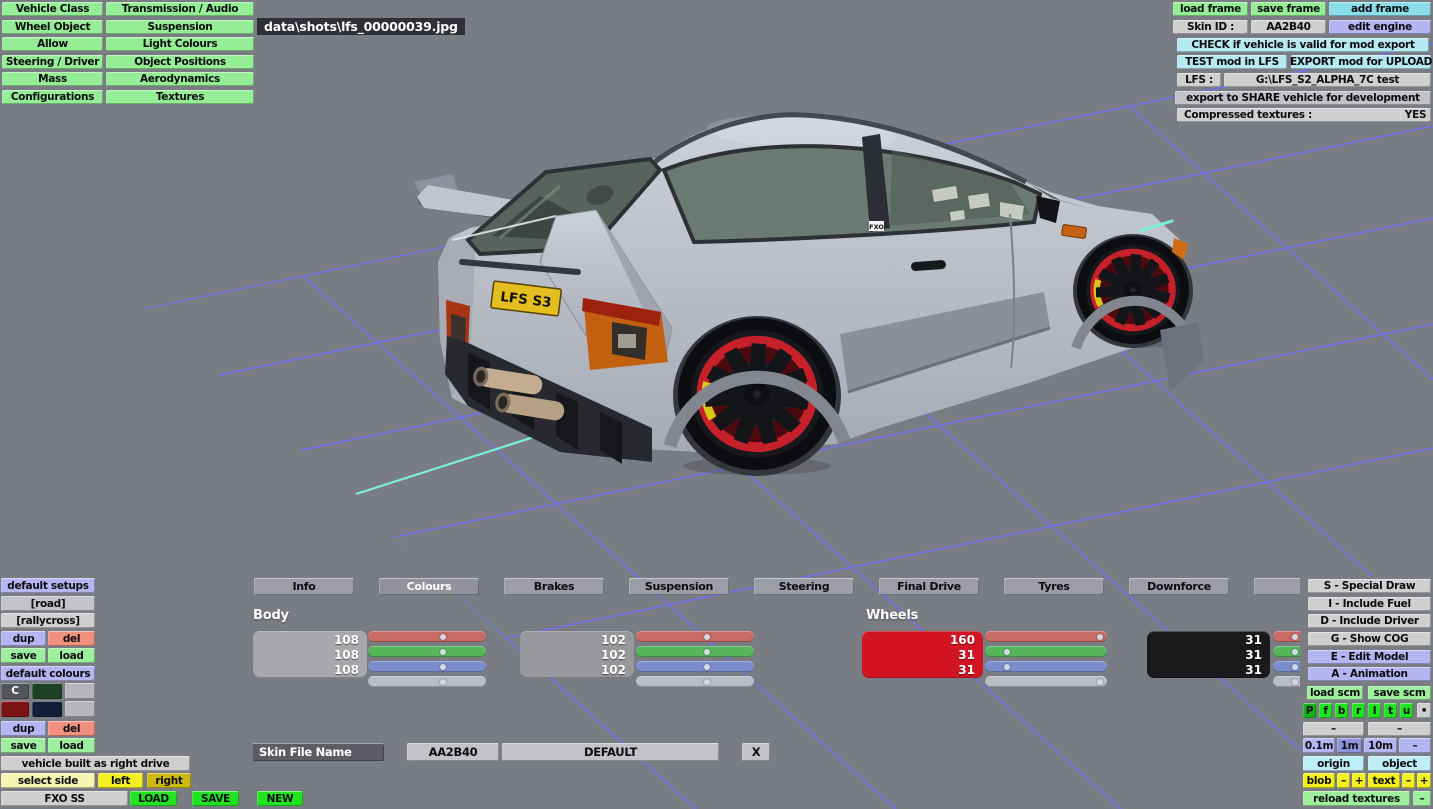  What do you see at coordinates (1232, 62) in the screenshot?
I see `test-mod-button: TEST mod in LFS` at bounding box center [1232, 62].